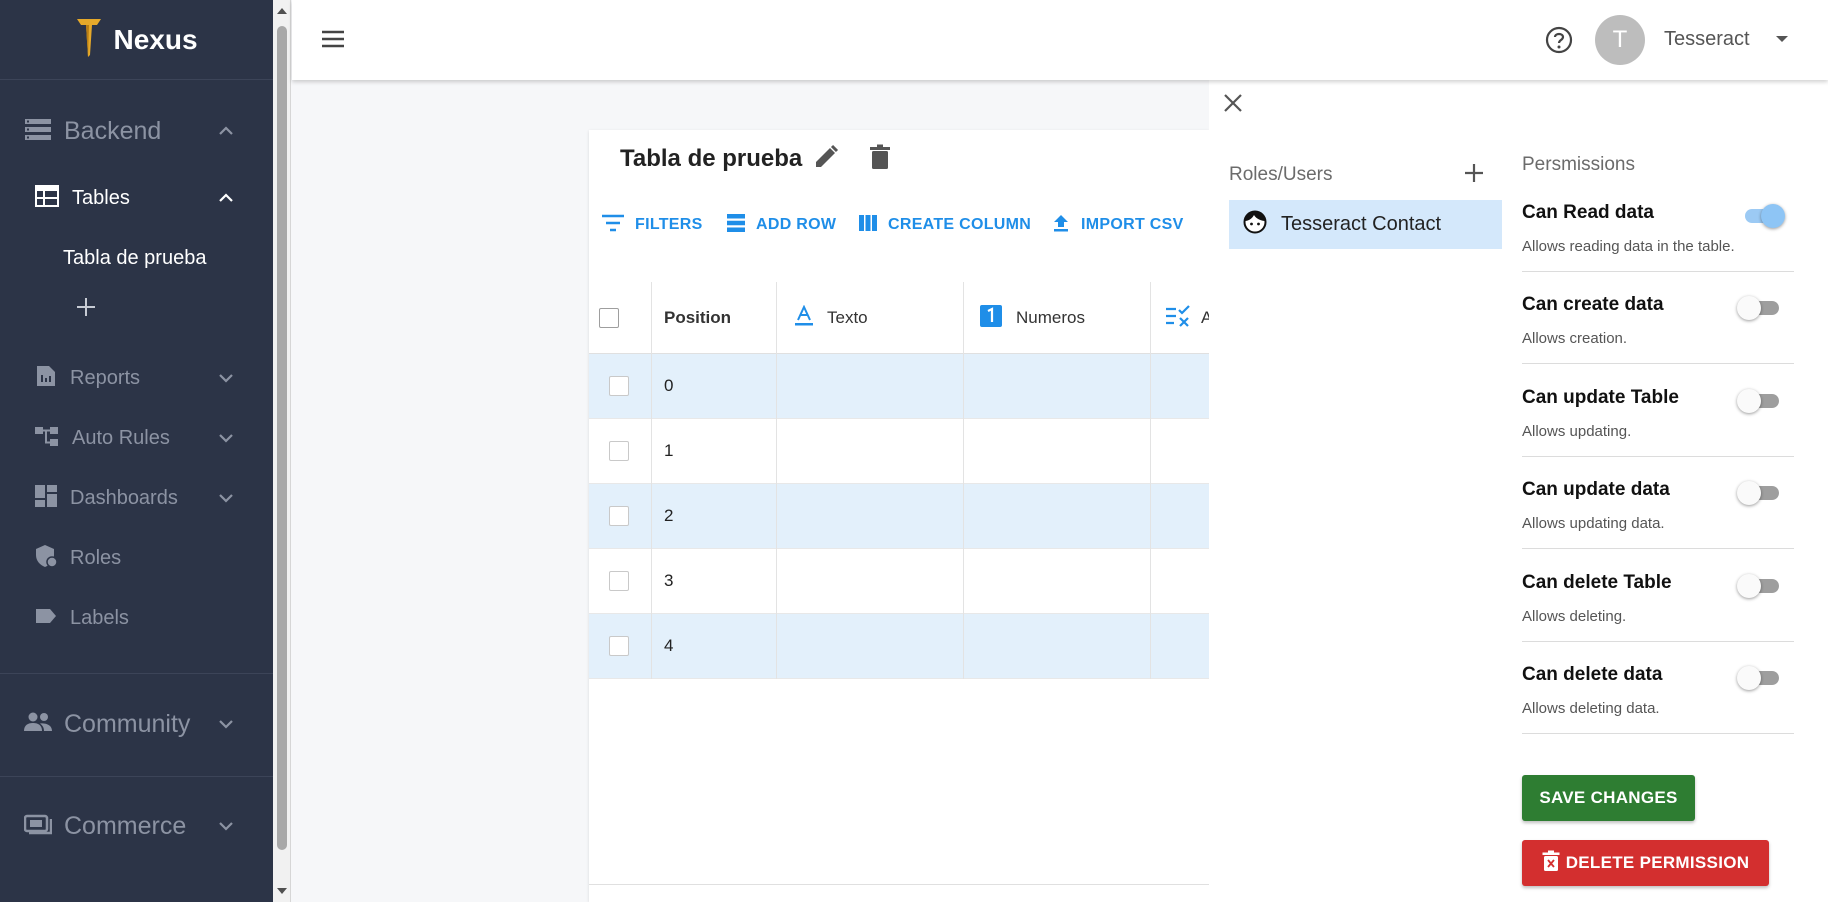 The width and height of the screenshot is (1828, 902). Describe the element at coordinates (711, 158) in the screenshot. I see `table-title: Tabla de prueba` at that location.